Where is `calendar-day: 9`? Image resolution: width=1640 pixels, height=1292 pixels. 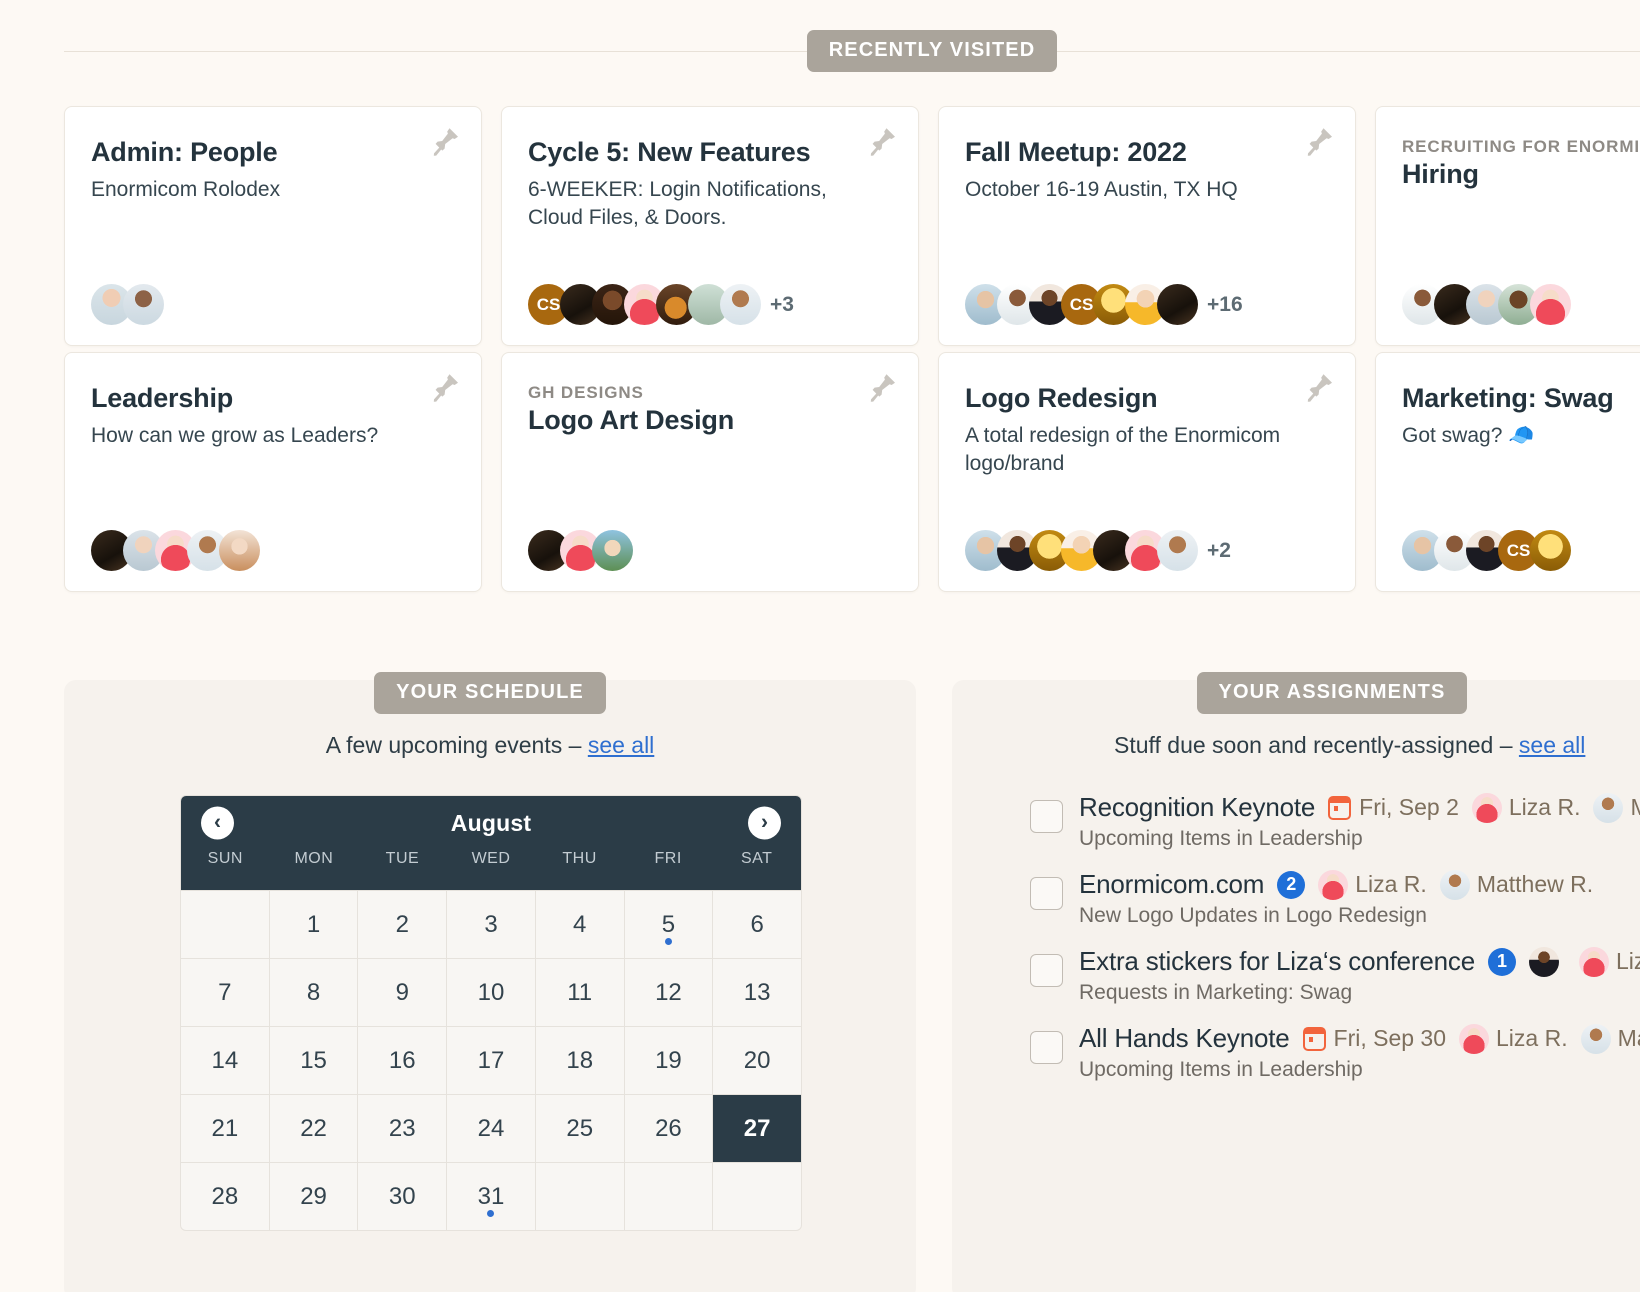 calendar-day: 9 is located at coordinates (402, 992).